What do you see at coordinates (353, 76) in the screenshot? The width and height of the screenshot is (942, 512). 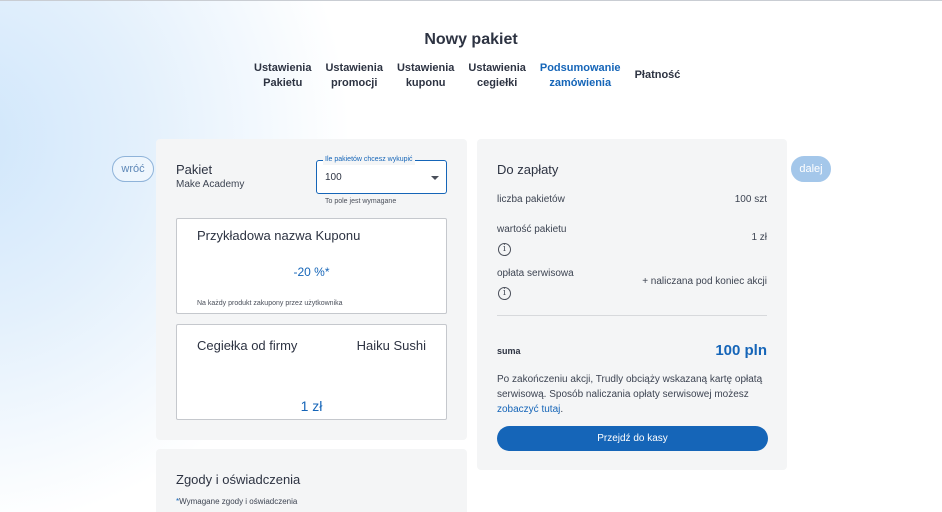 I see `step-promotion-settings: Ustawienia promocji` at bounding box center [353, 76].